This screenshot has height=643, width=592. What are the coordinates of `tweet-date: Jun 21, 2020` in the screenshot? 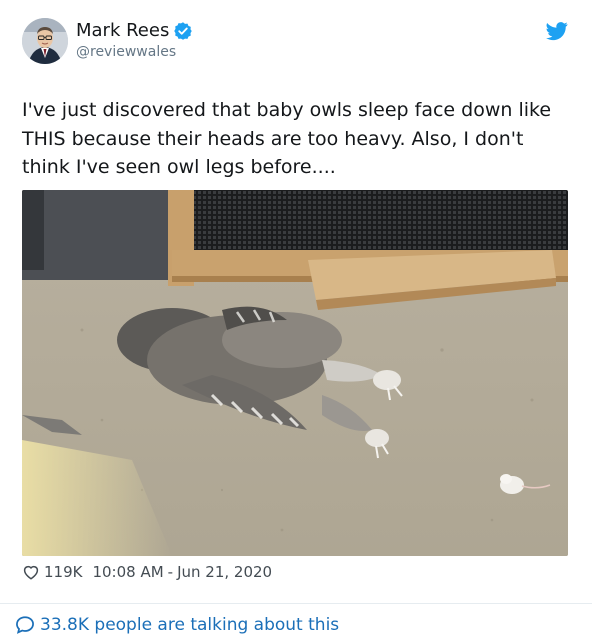 It's located at (224, 572).